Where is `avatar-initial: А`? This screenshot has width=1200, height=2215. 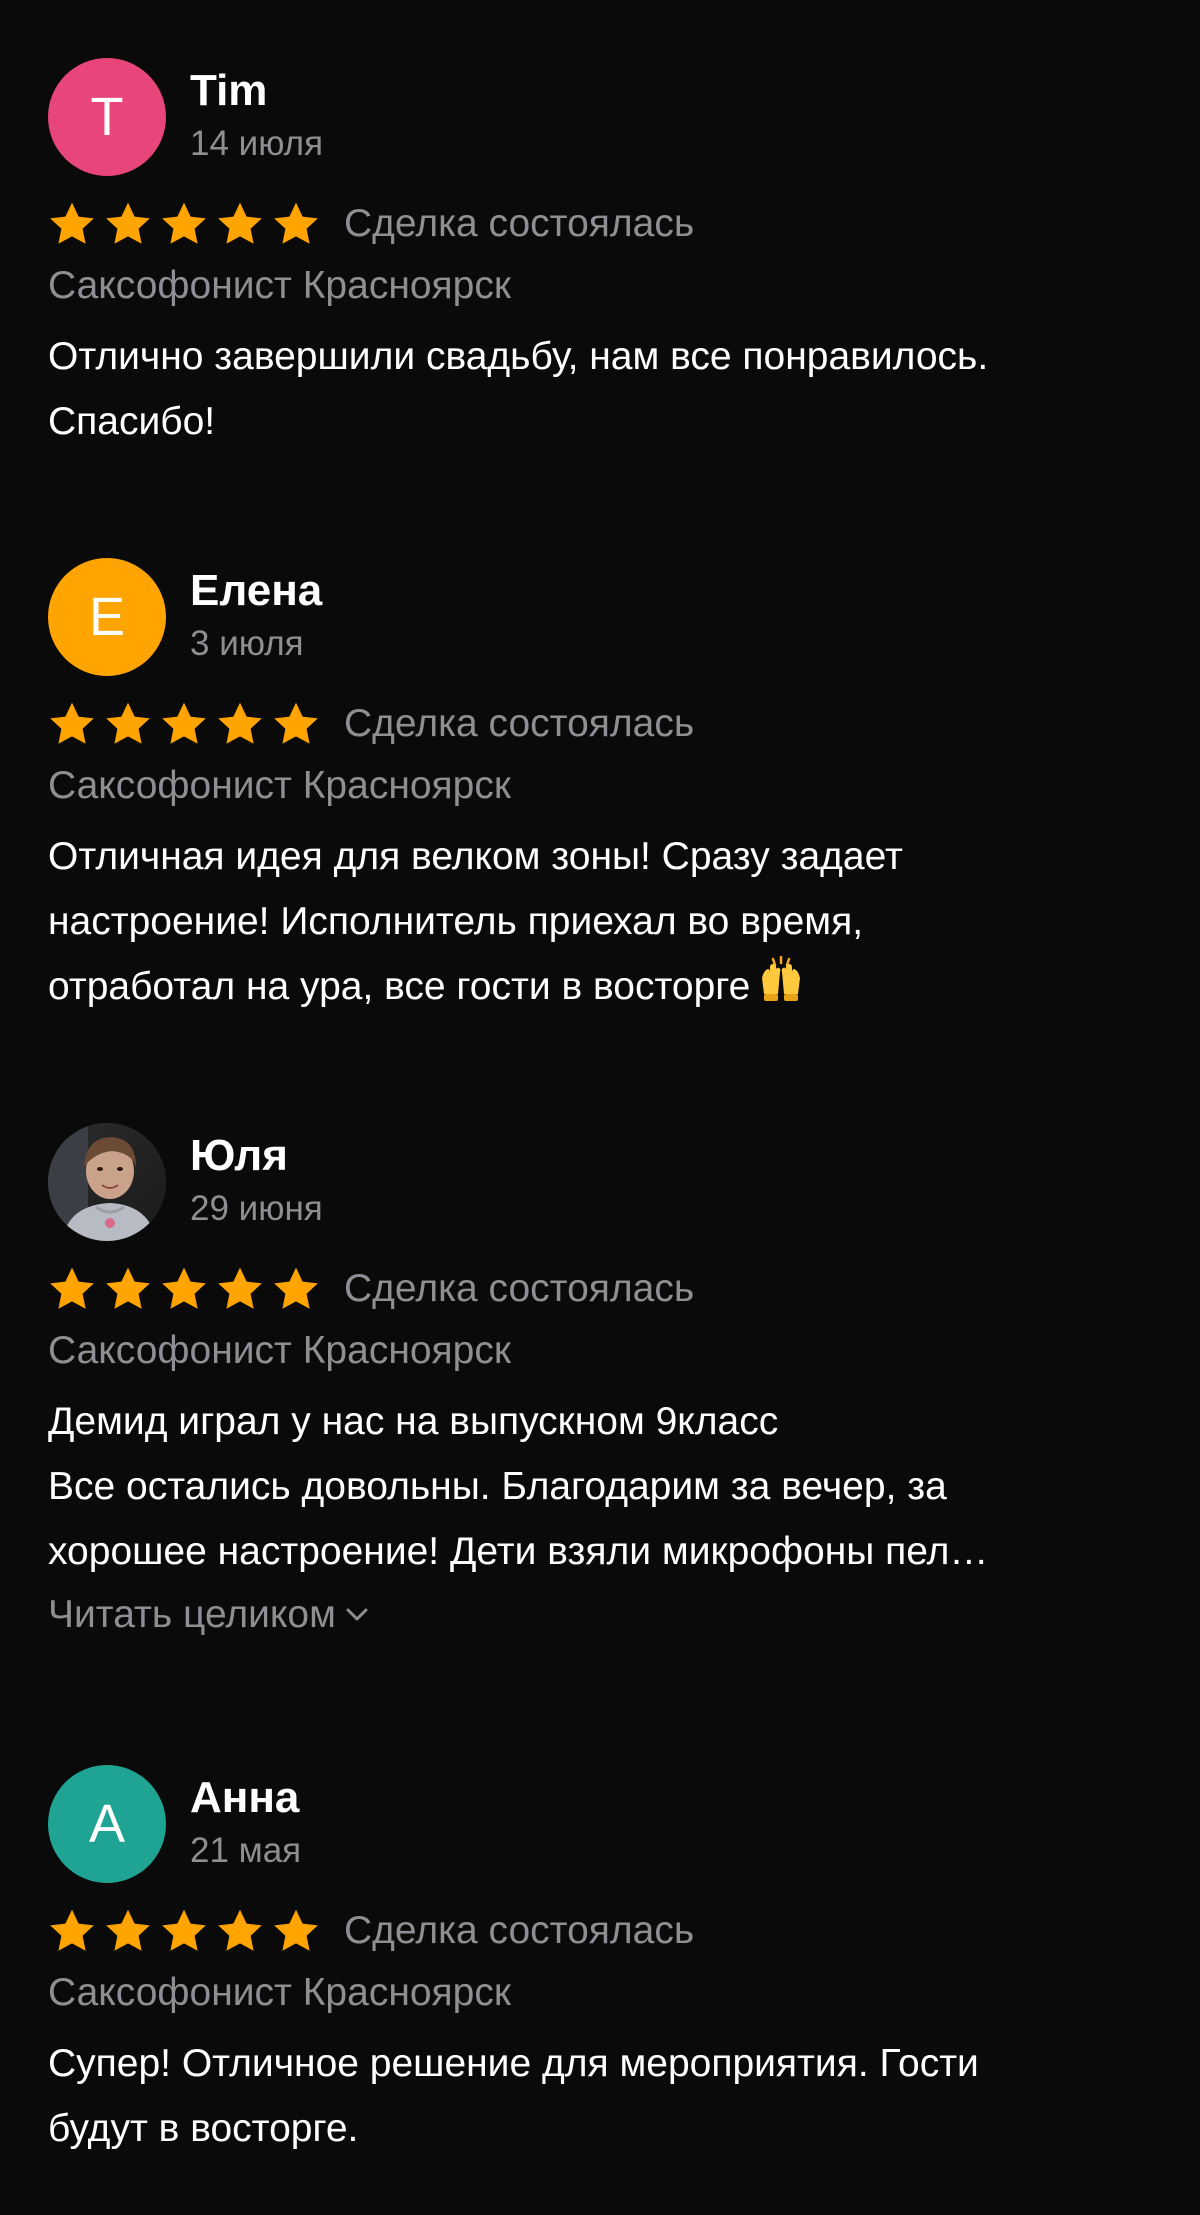
avatar-initial: А is located at coordinates (107, 1824).